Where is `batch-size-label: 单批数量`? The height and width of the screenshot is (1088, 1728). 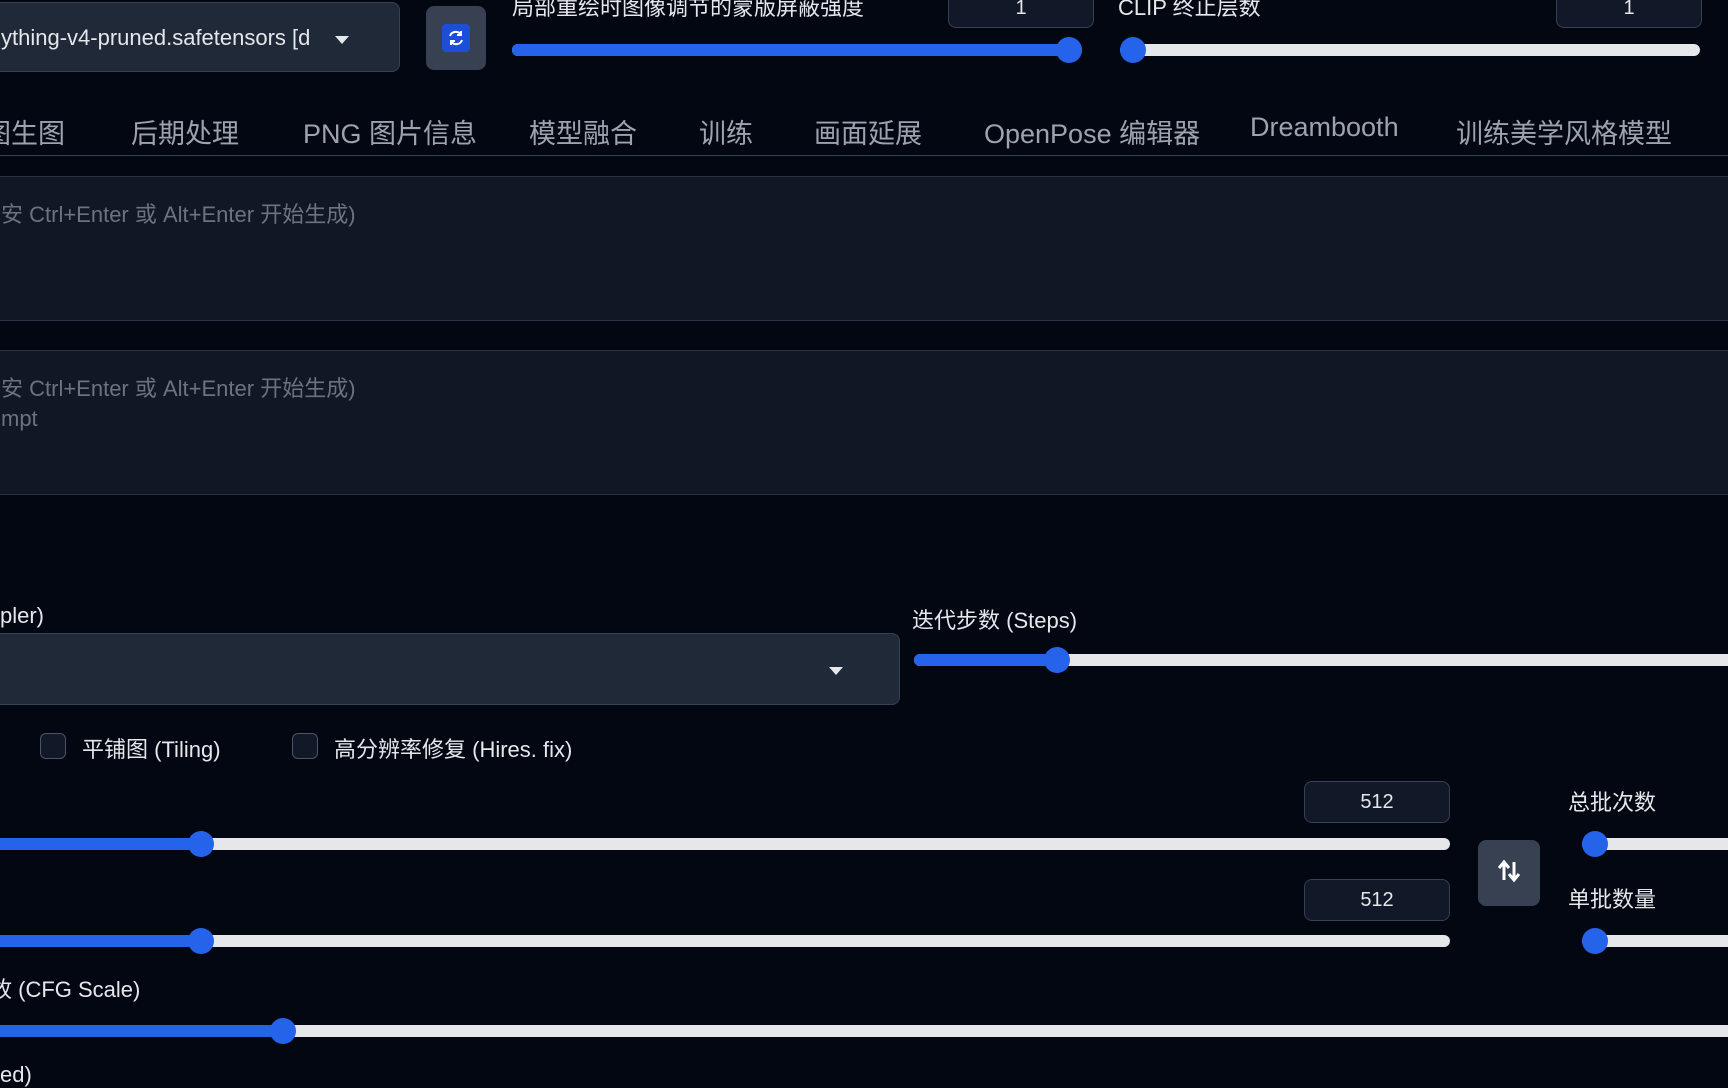
batch-size-label: 单批数量 is located at coordinates (1612, 899).